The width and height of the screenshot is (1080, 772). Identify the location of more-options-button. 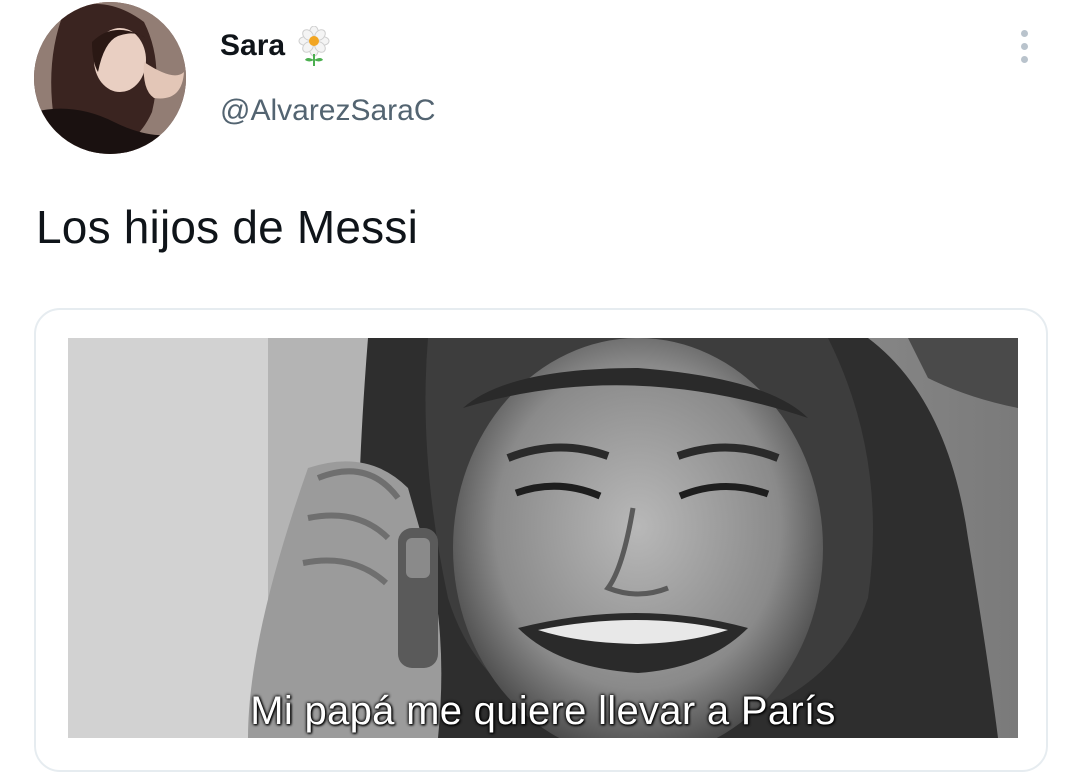
(1024, 46).